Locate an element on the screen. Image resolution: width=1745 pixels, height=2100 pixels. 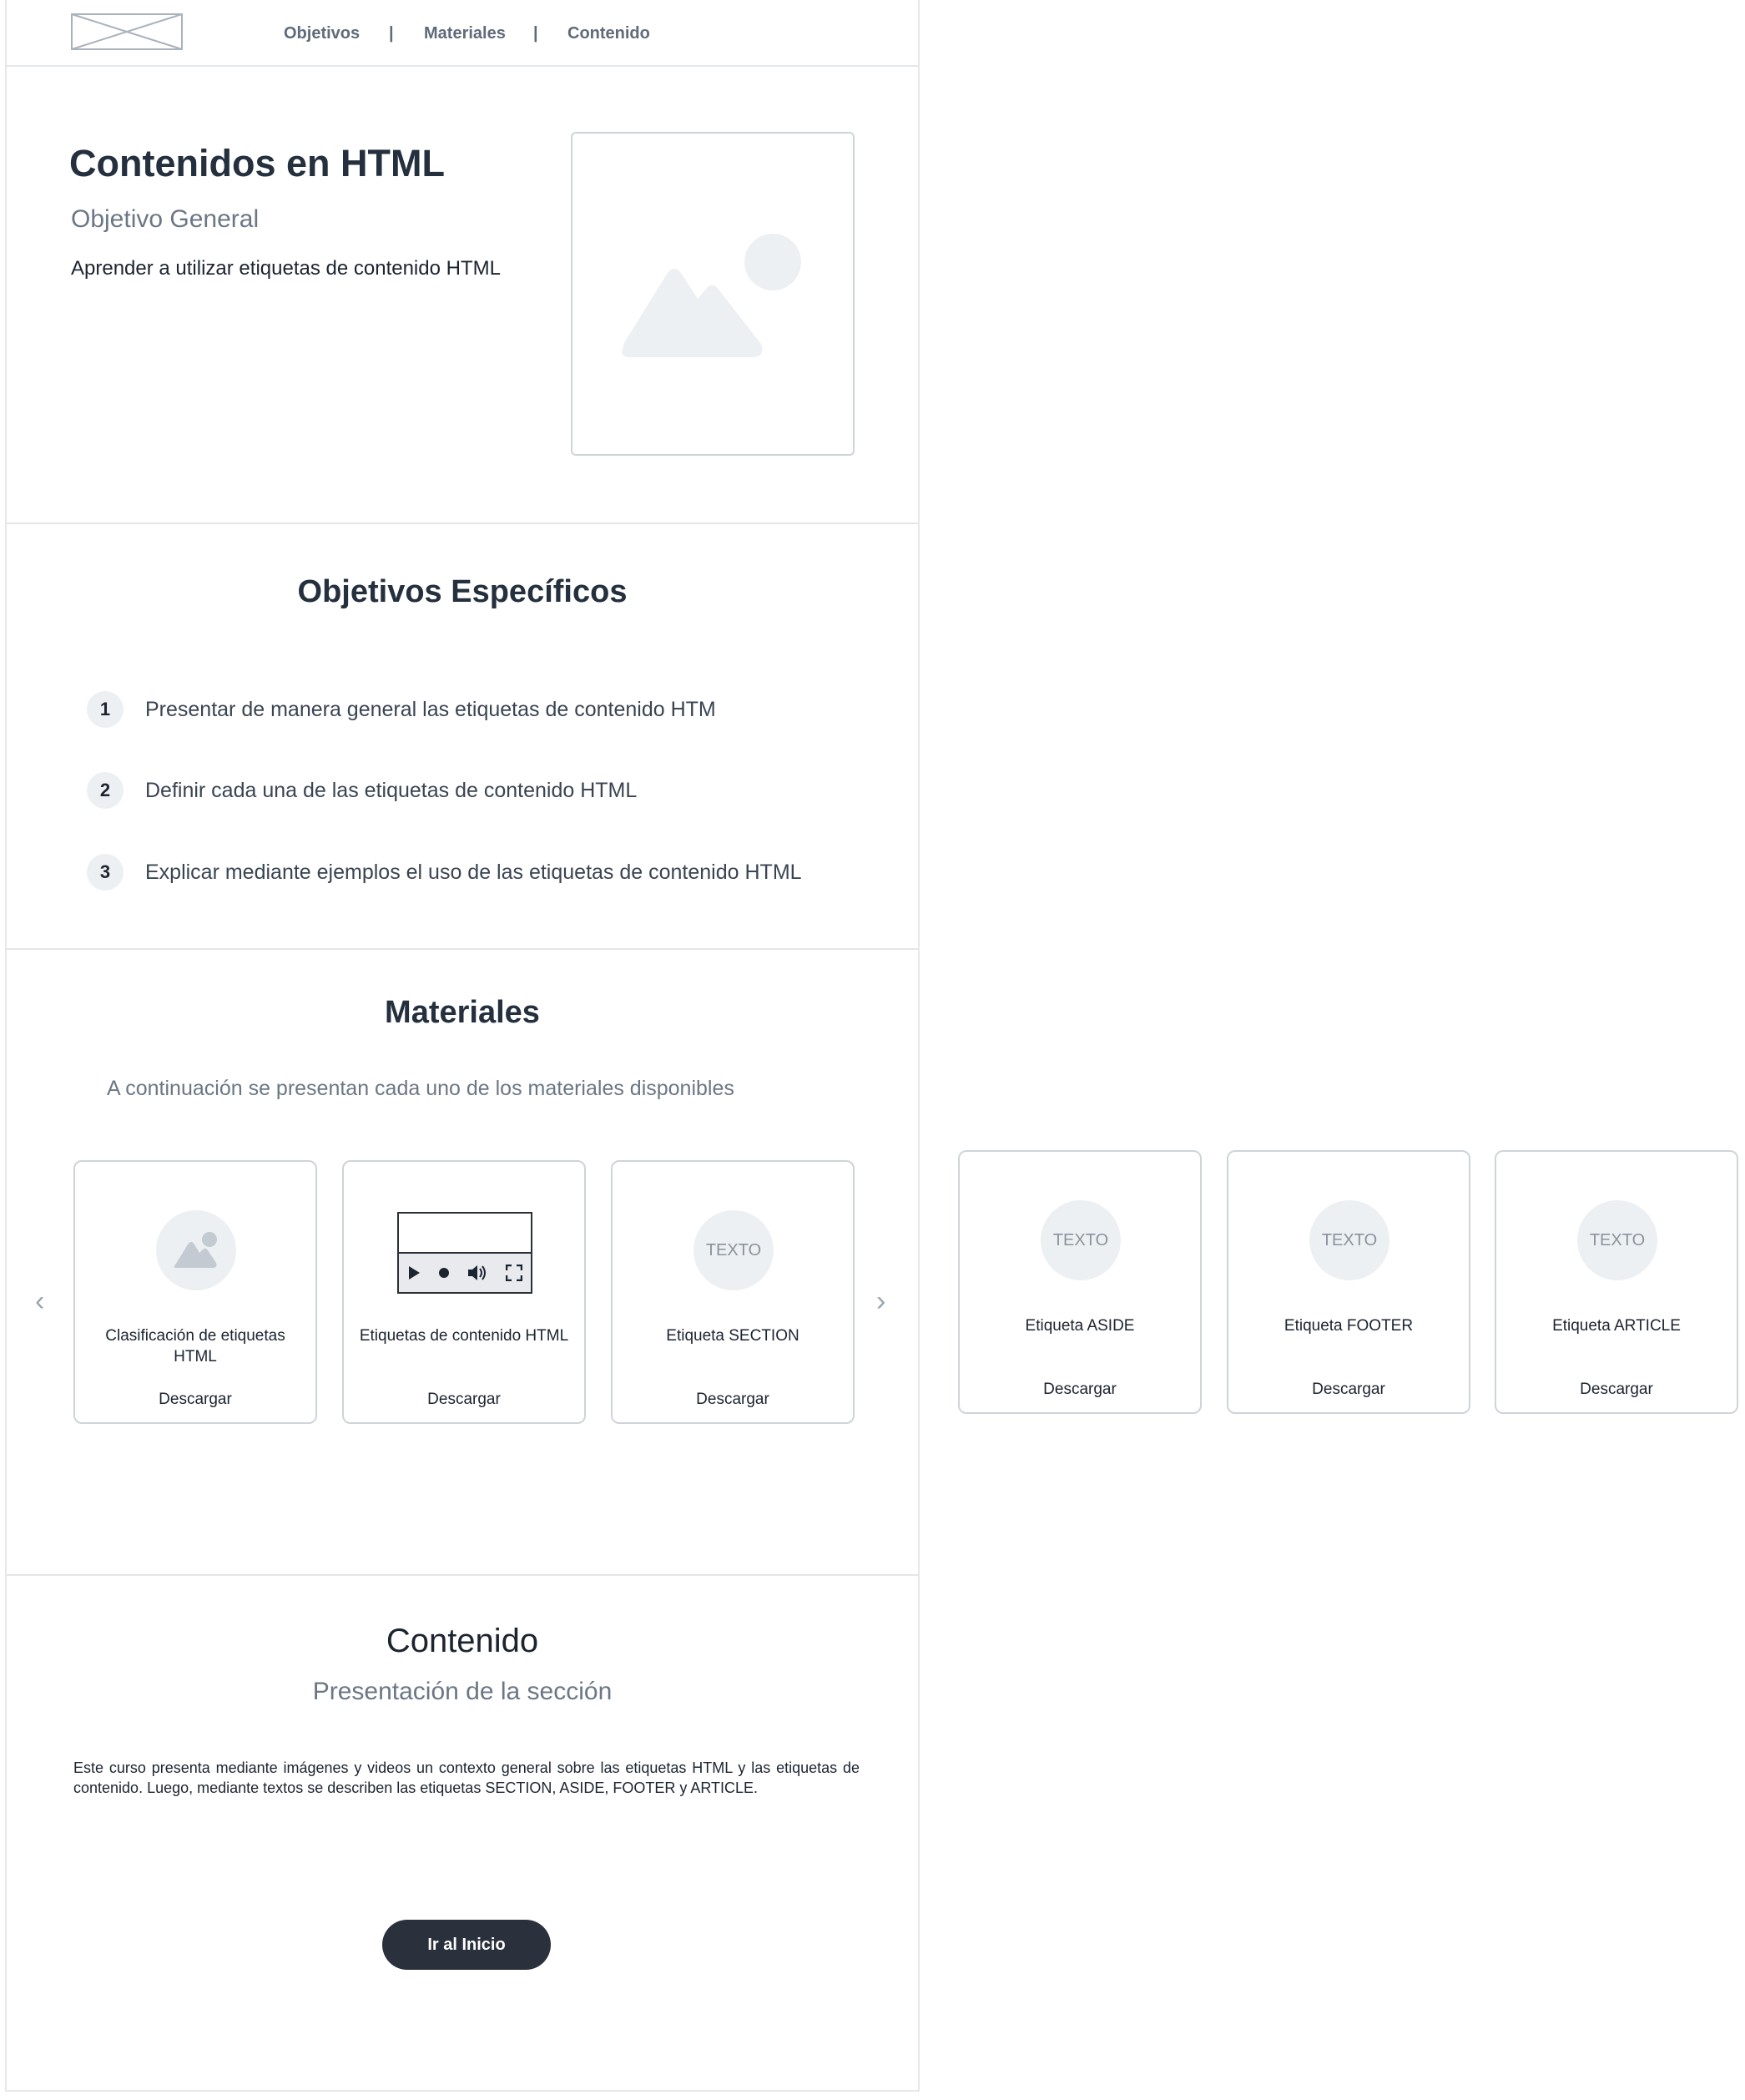
play-icon is located at coordinates (414, 1272).